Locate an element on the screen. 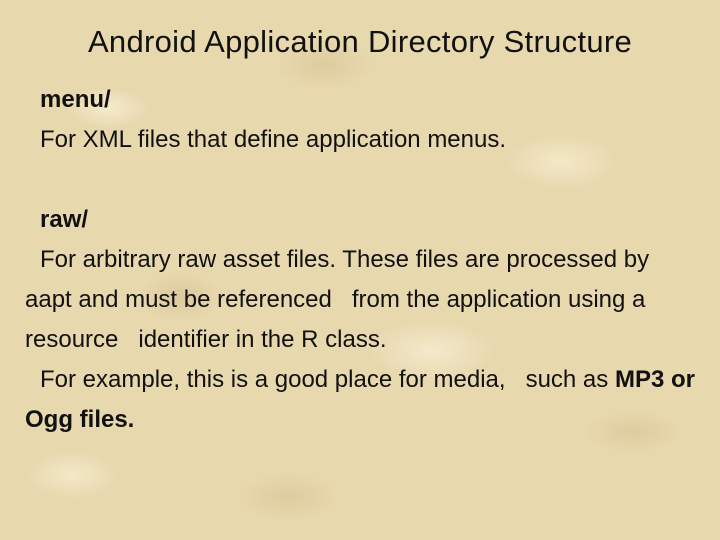 The width and height of the screenshot is (720, 540). slide-title: Android Application Directory Structure is located at coordinates (360, 41).